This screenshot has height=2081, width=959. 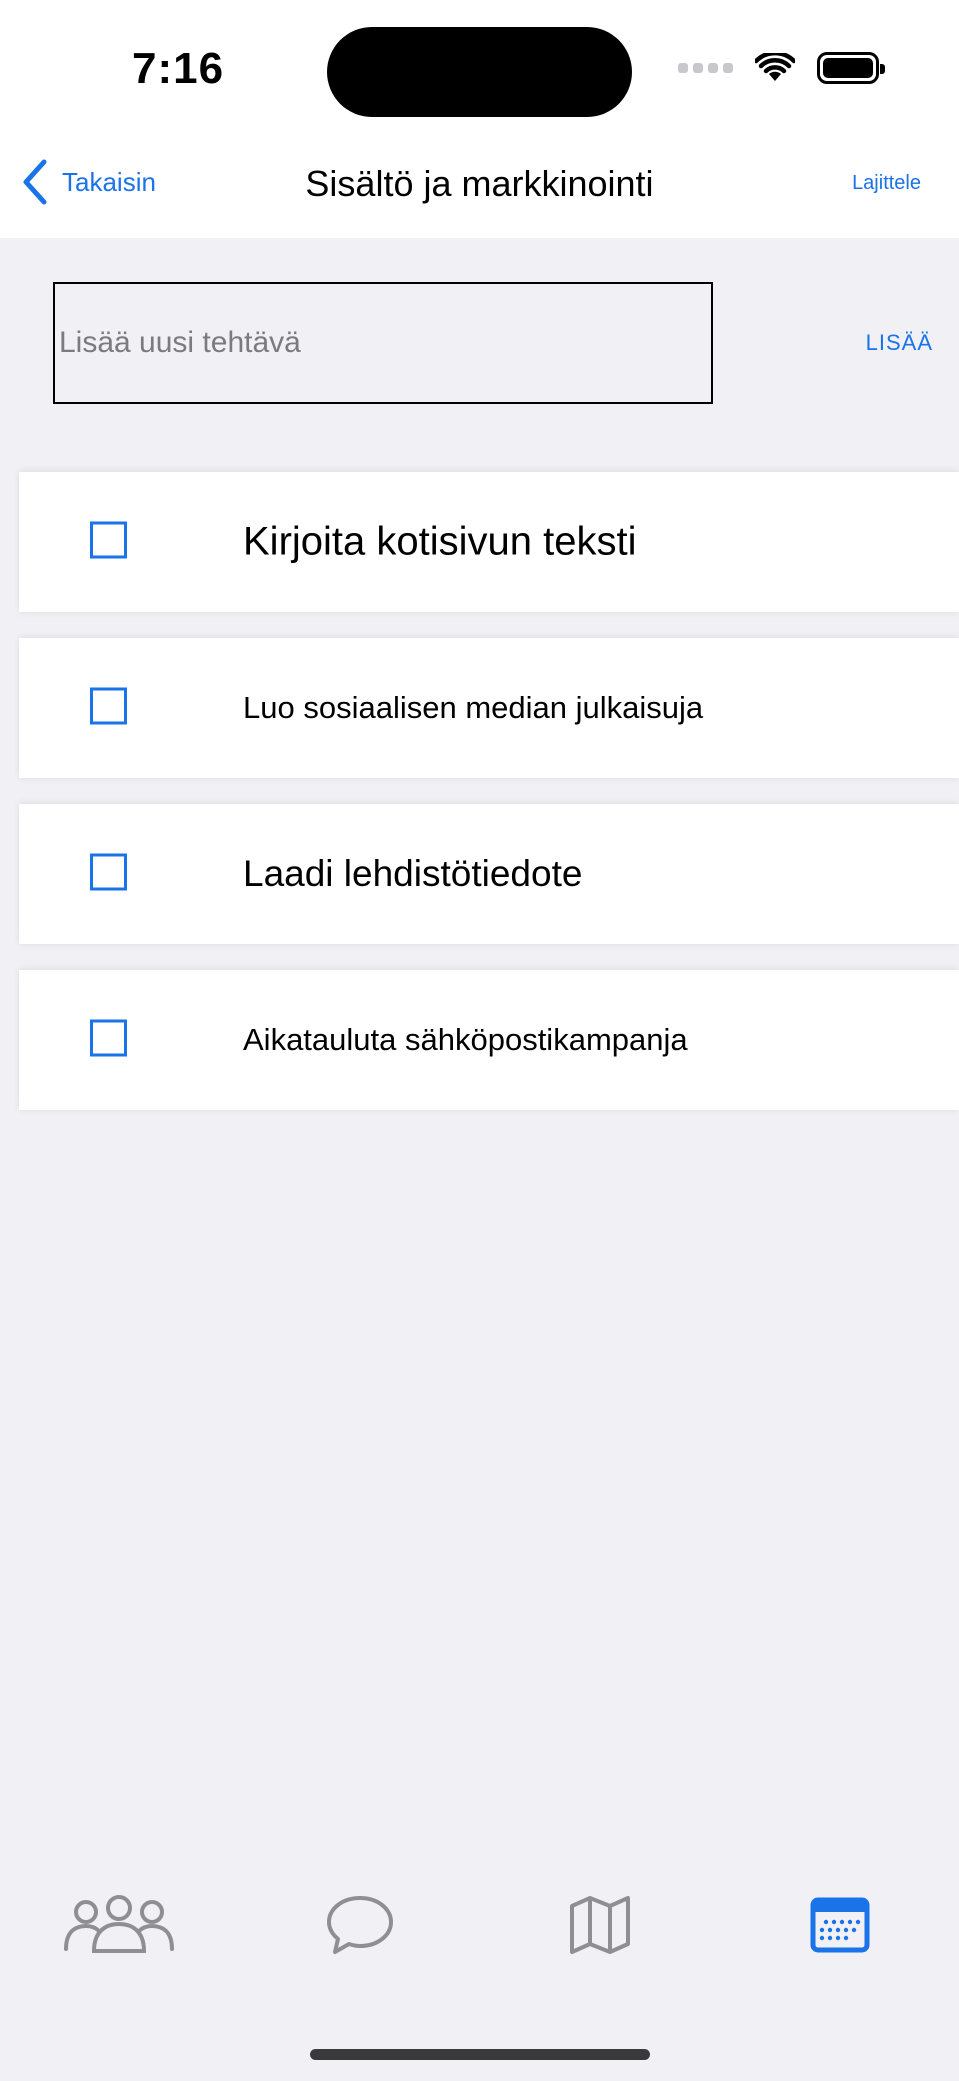 What do you see at coordinates (465, 1039) in the screenshot?
I see `task-title: Aikatauluta sähköpostikampanja` at bounding box center [465, 1039].